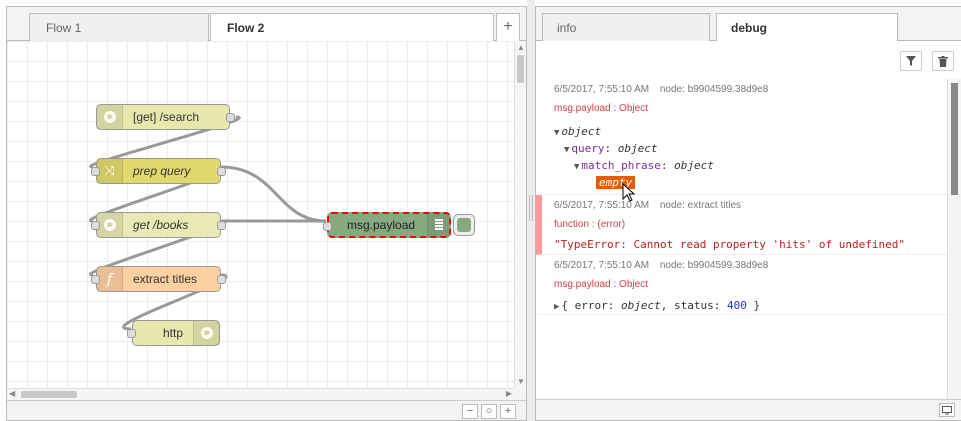  What do you see at coordinates (807, 27) in the screenshot?
I see `tab-debug: debug` at bounding box center [807, 27].